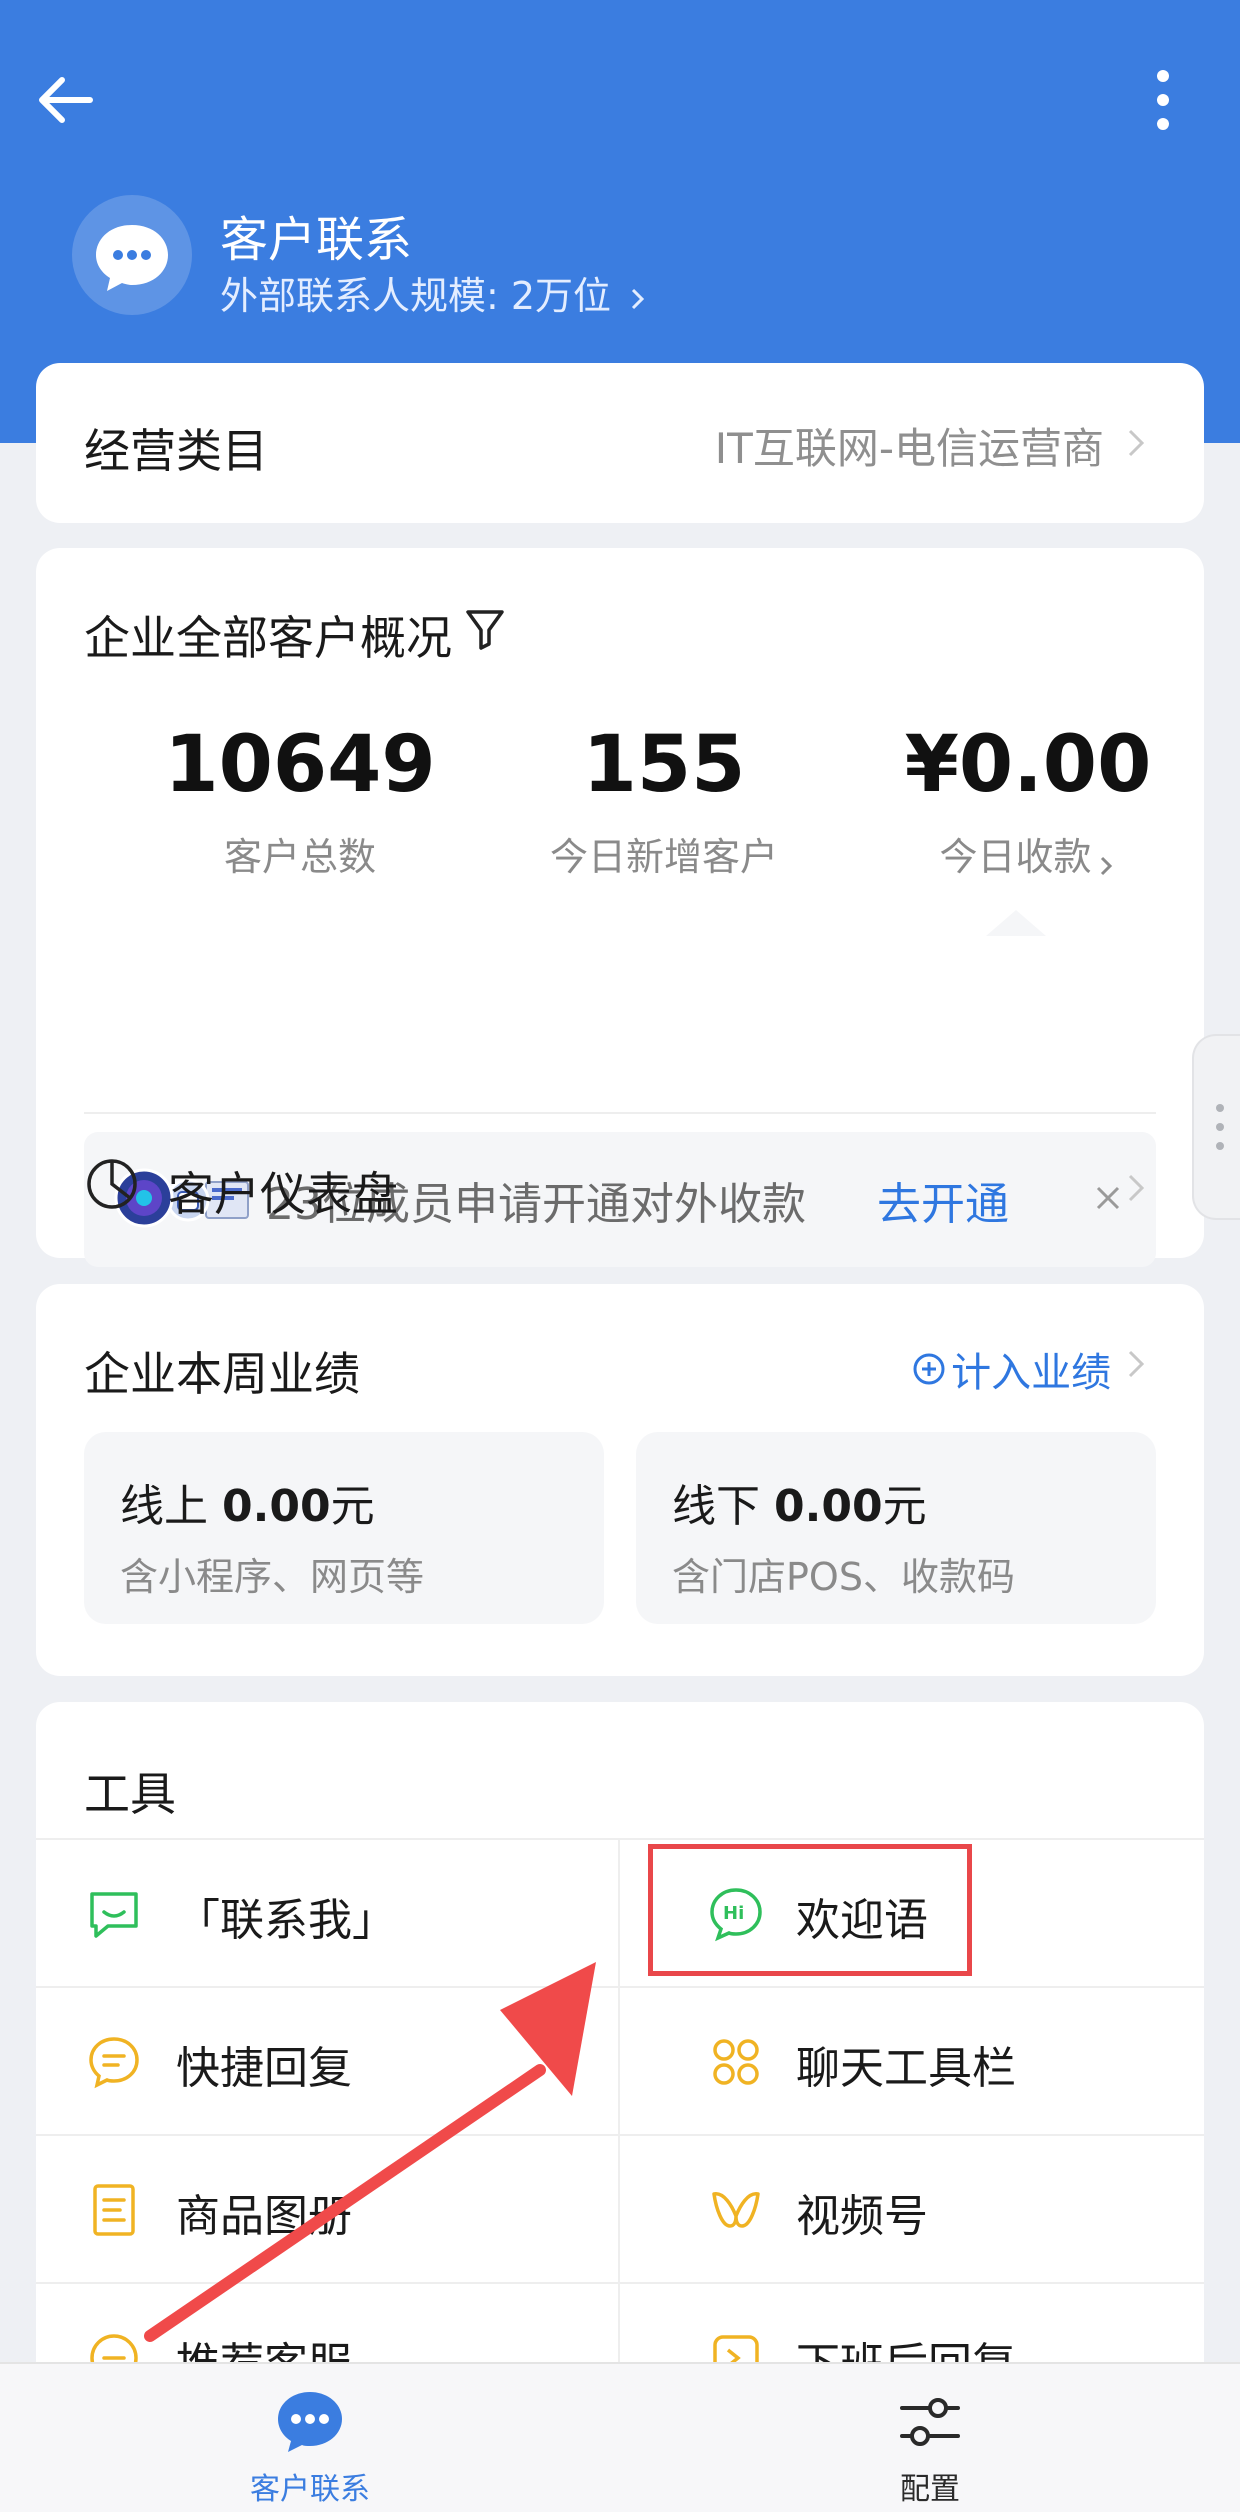  I want to click on stat-total-customers-label: 客户总数, so click(299, 857).